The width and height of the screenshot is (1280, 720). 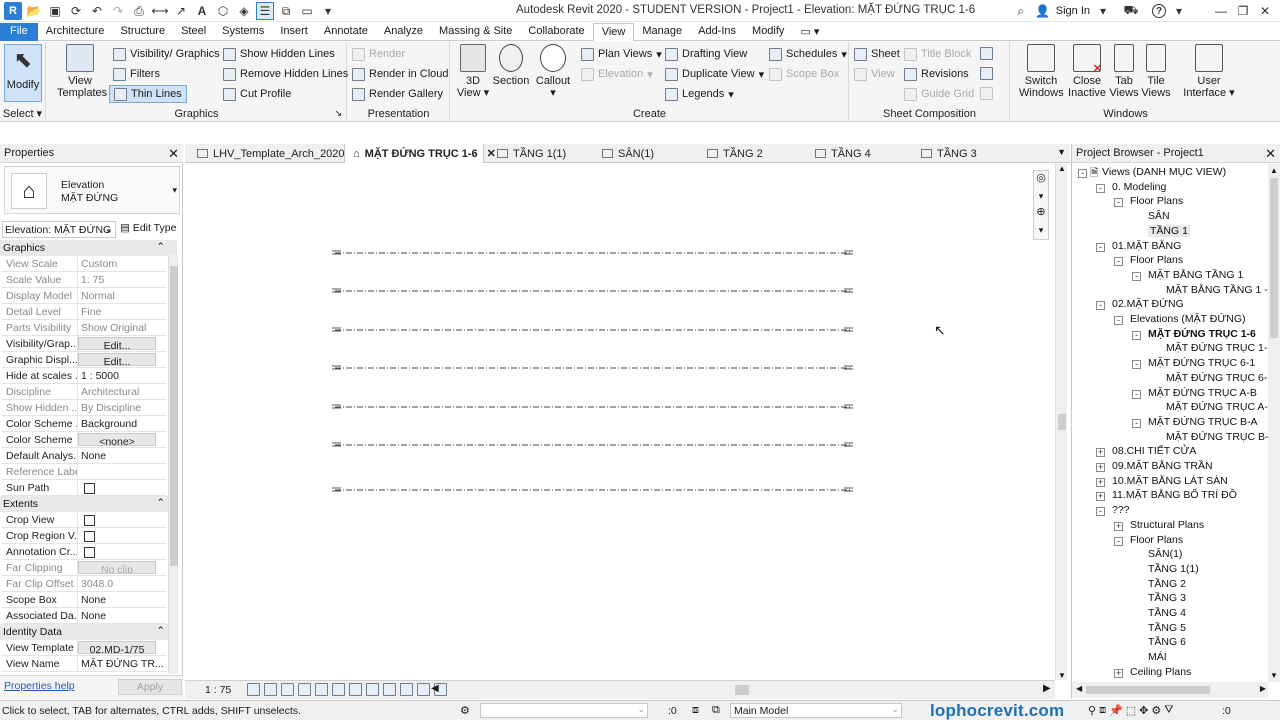 What do you see at coordinates (1217, 378) in the screenshot?
I see `browser-tree-item: MẶT ĐỨNG TRỤC 6-1 -` at bounding box center [1217, 378].